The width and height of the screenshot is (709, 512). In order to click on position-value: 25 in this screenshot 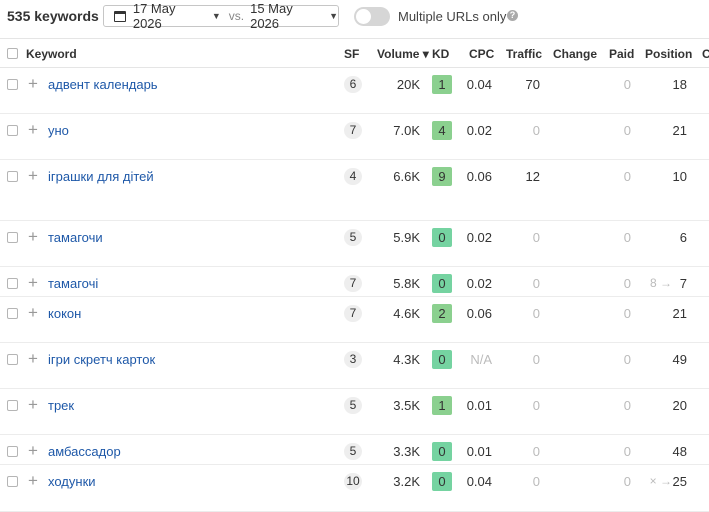, I will do `click(679, 481)`.